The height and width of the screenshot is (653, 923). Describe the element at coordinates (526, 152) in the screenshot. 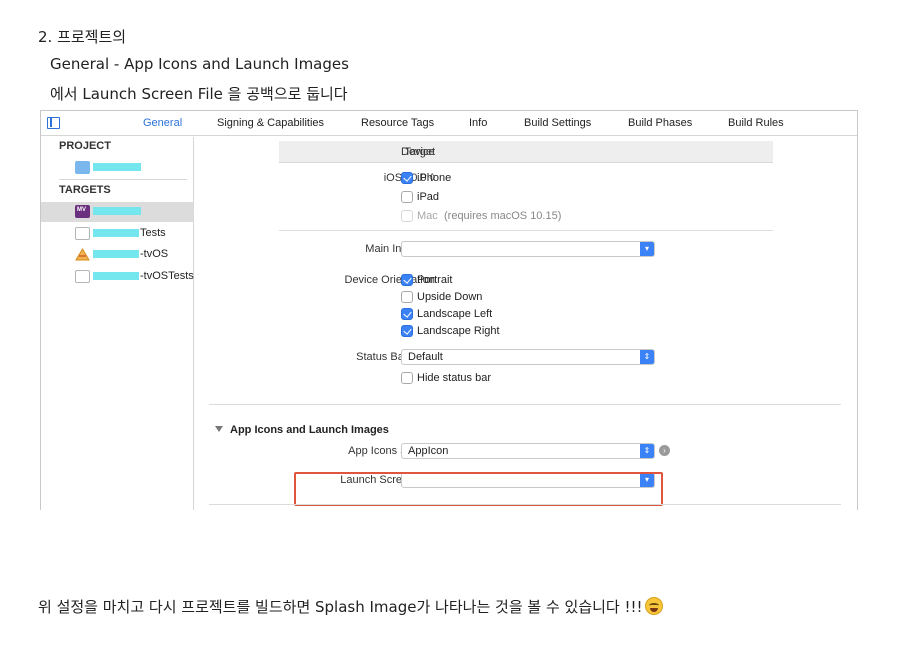

I see `deployment-table-header` at that location.